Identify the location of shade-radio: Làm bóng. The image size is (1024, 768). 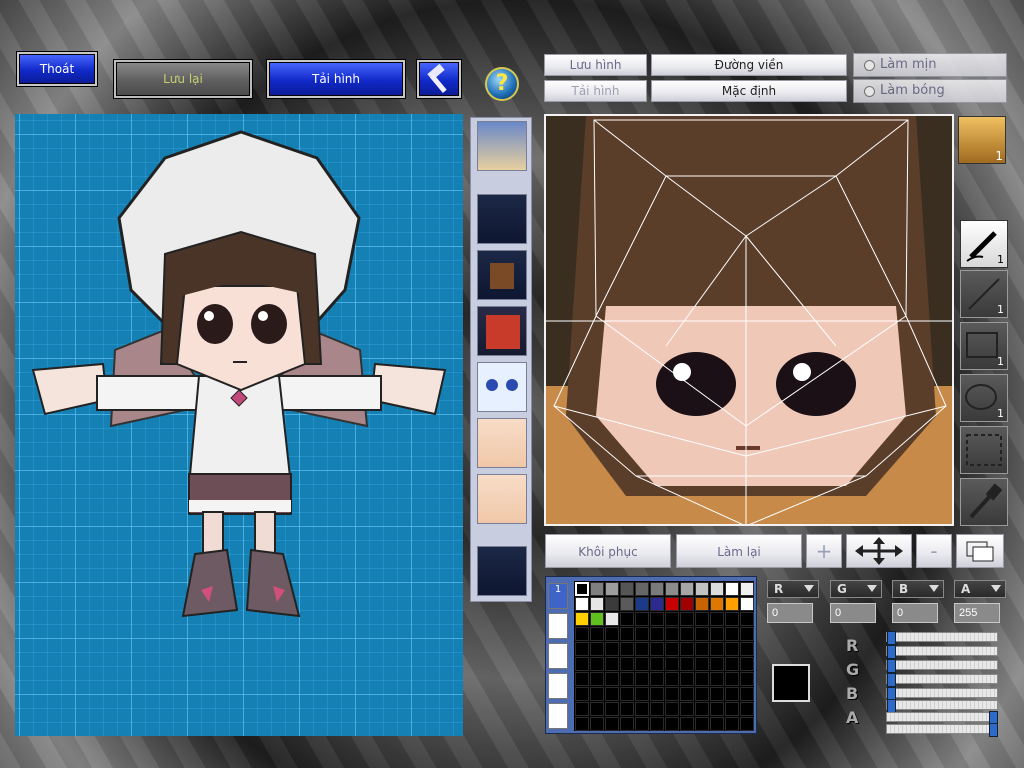
(930, 91).